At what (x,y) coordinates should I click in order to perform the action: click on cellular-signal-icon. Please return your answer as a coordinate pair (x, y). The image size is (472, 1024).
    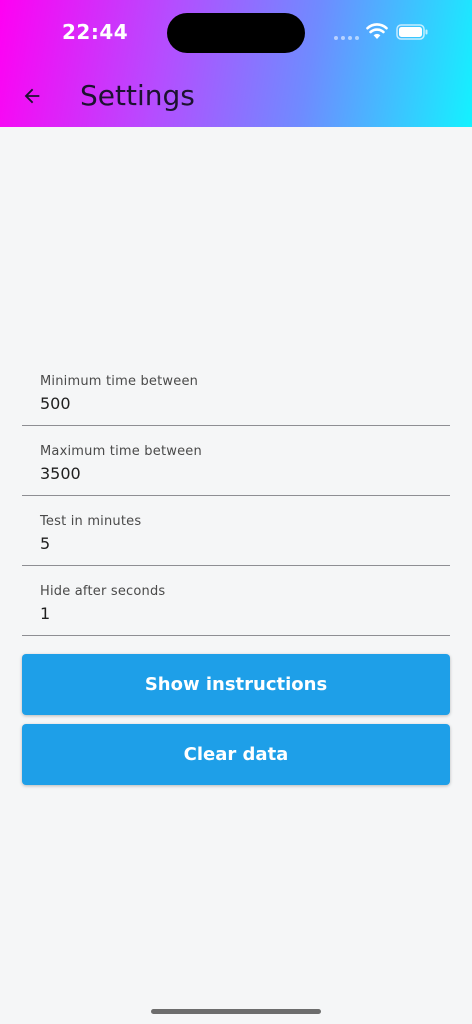
    Looking at the image, I should click on (347, 39).